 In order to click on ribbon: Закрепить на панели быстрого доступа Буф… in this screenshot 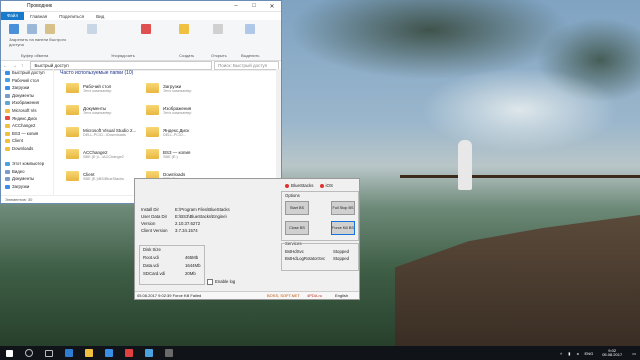, I will do `click(141, 40)`.